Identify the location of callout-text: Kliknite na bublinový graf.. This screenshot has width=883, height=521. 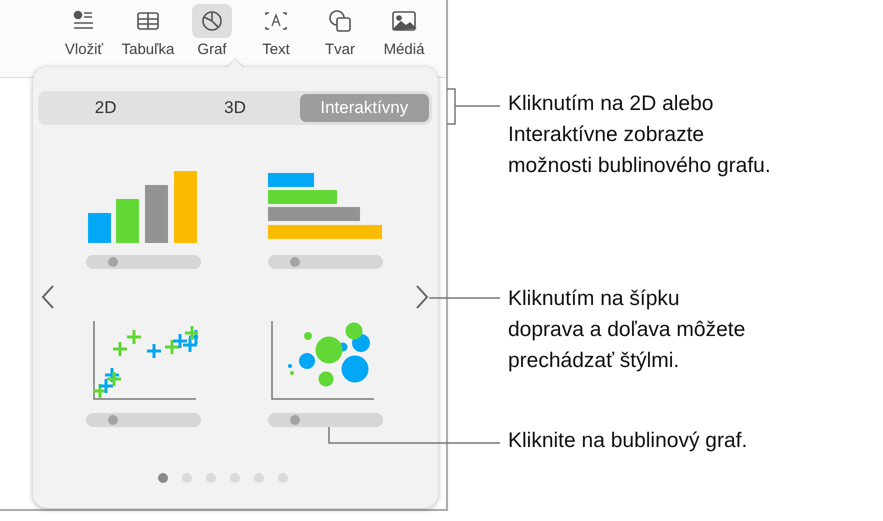
(628, 441).